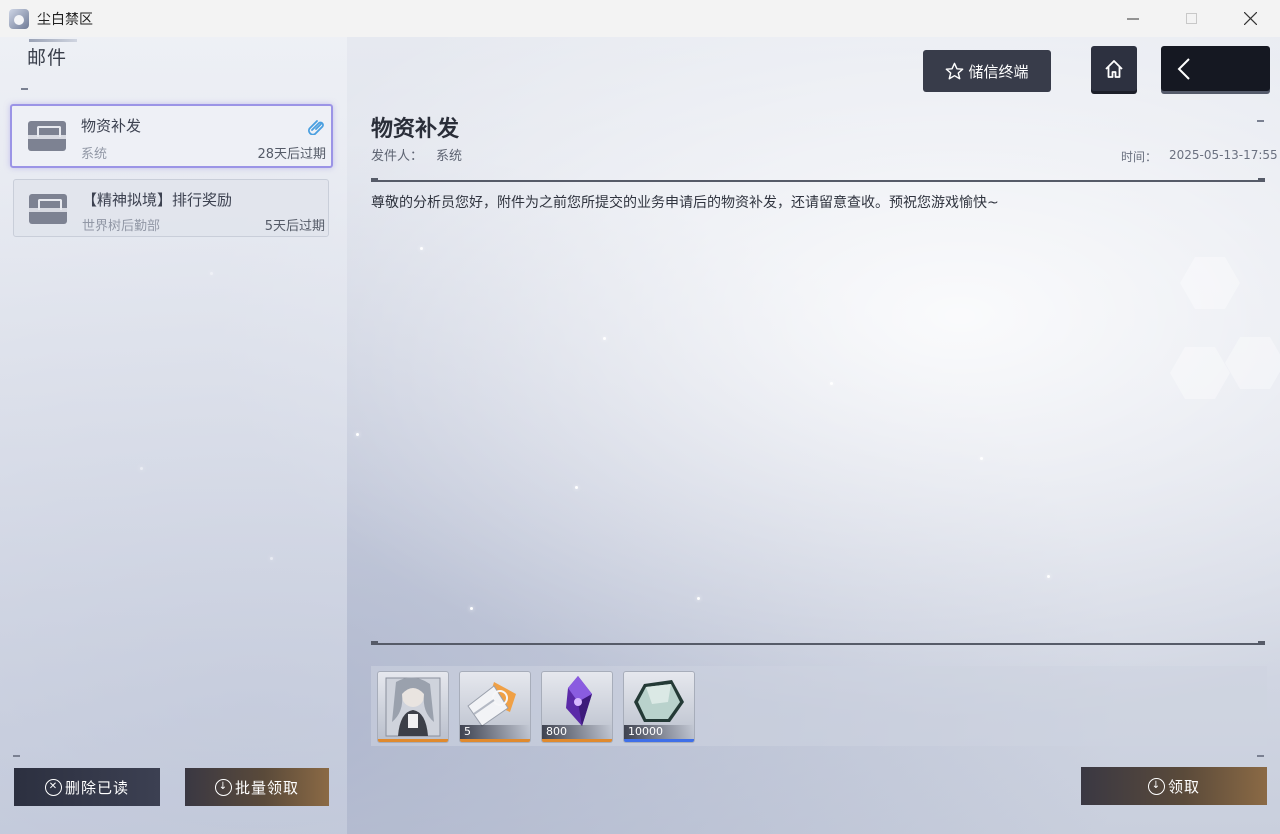 The image size is (1280, 834). What do you see at coordinates (659, 732) in the screenshot?
I see `item-count: 10000` at bounding box center [659, 732].